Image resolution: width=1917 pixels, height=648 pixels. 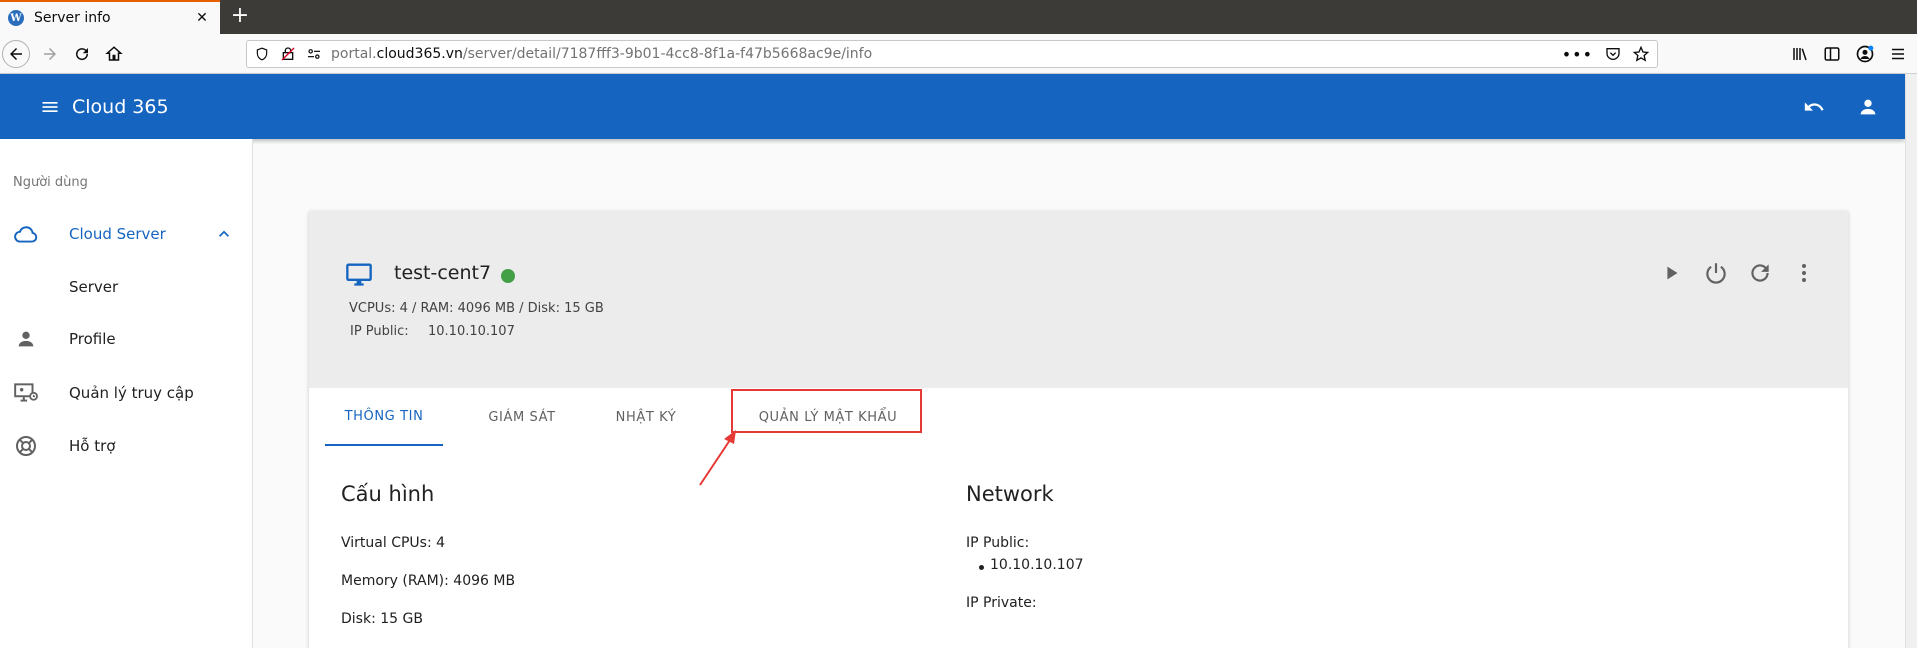 I want to click on url-domain: cloud365.vn, so click(x=419, y=54).